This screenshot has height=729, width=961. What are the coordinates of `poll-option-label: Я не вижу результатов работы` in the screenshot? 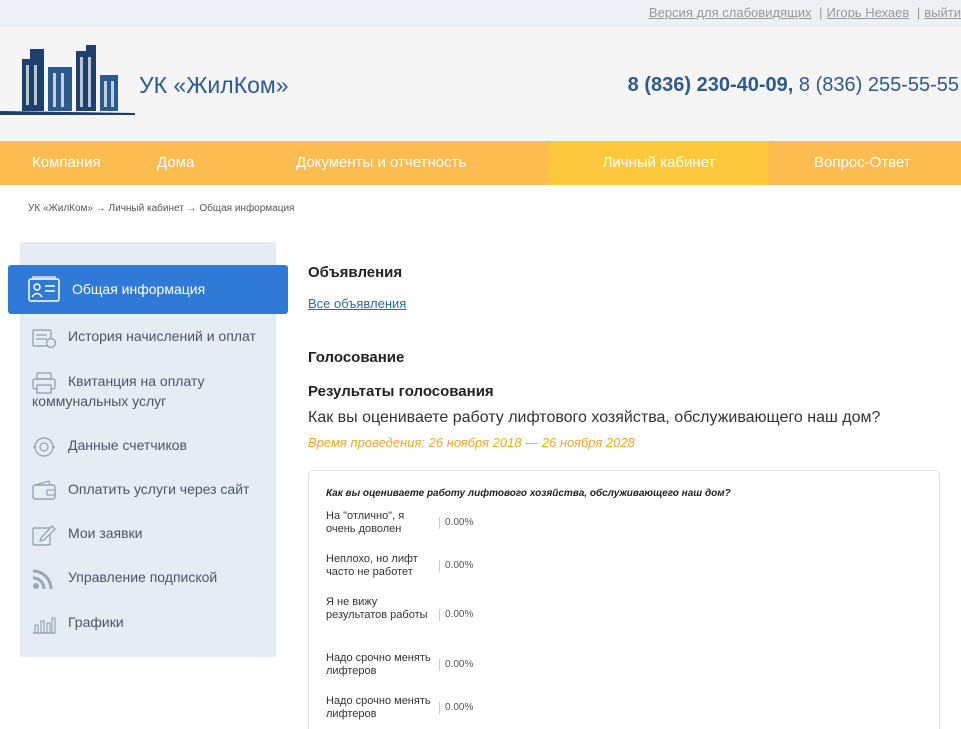 It's located at (377, 608).